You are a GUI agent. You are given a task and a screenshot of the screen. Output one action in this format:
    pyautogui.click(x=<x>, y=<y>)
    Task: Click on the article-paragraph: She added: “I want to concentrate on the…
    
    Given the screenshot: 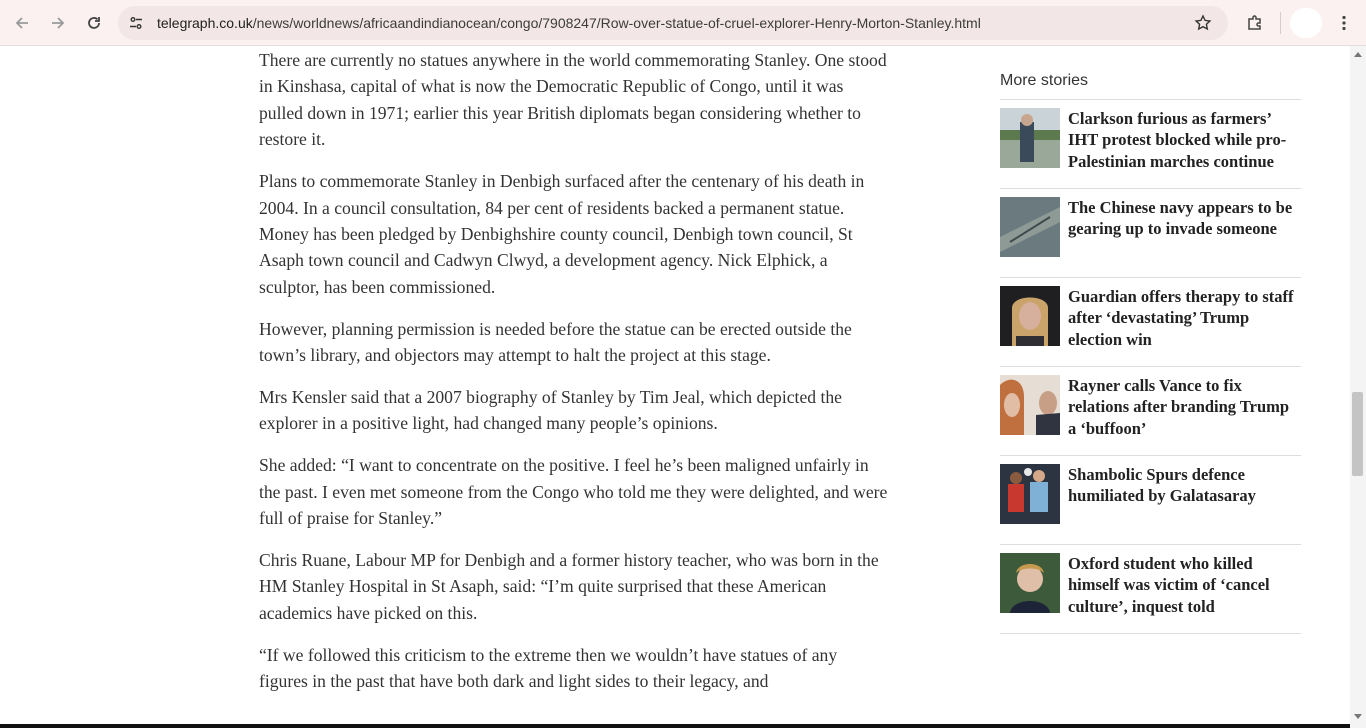 What is the action you would take?
    pyautogui.click(x=573, y=492)
    